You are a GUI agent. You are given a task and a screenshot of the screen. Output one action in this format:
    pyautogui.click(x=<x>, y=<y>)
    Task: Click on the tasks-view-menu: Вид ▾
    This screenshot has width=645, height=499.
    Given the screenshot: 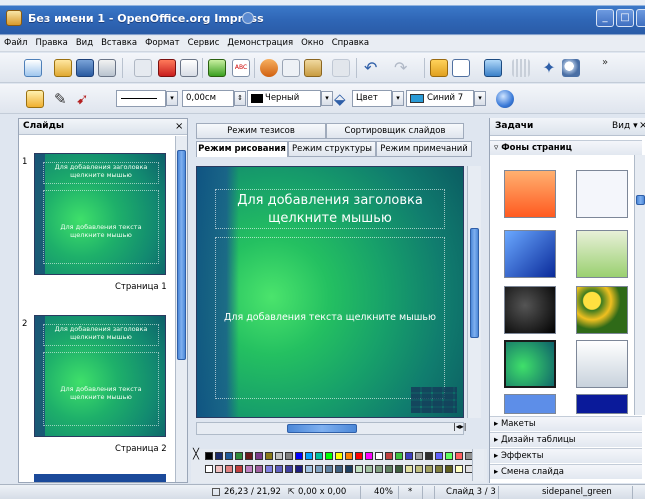 What is the action you would take?
    pyautogui.click(x=625, y=126)
    